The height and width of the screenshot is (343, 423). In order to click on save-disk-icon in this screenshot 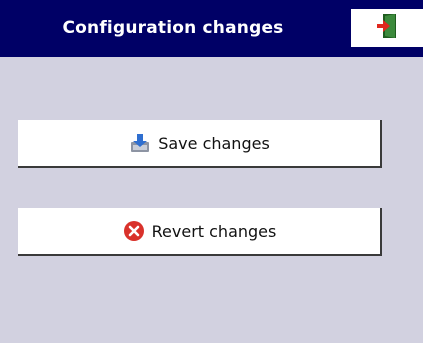, I will do `click(140, 143)`.